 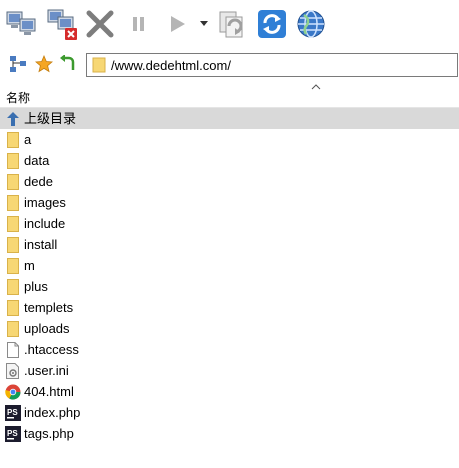 What do you see at coordinates (229, 328) in the screenshot?
I see `folder-row: uploads` at bounding box center [229, 328].